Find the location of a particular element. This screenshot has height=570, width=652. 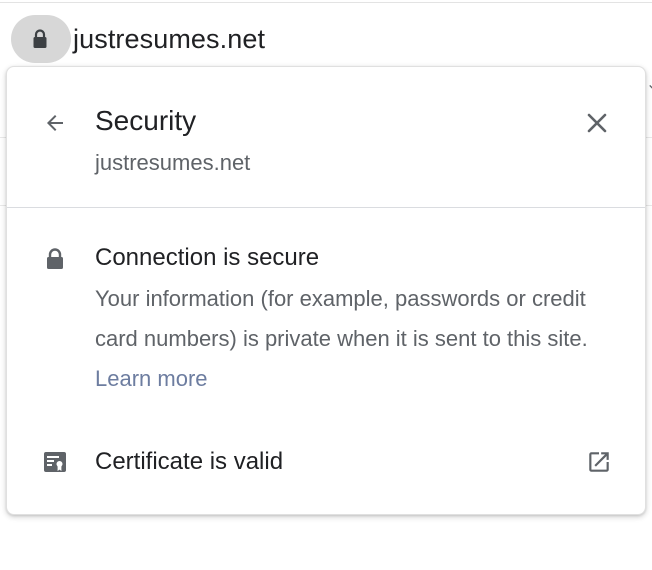

connection-status-title: Connection is secure is located at coordinates (207, 257).